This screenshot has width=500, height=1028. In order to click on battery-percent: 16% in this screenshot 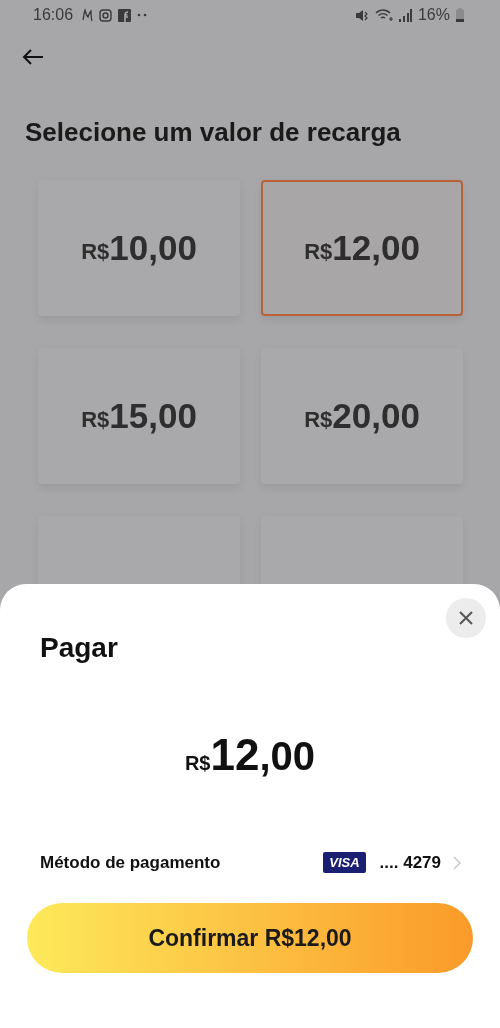, I will do `click(433, 15)`.